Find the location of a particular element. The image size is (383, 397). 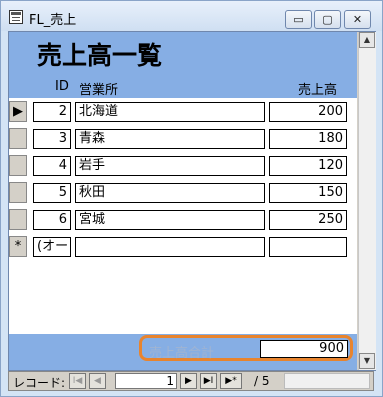

scroll-down-icon: ▼ is located at coordinates (367, 361).